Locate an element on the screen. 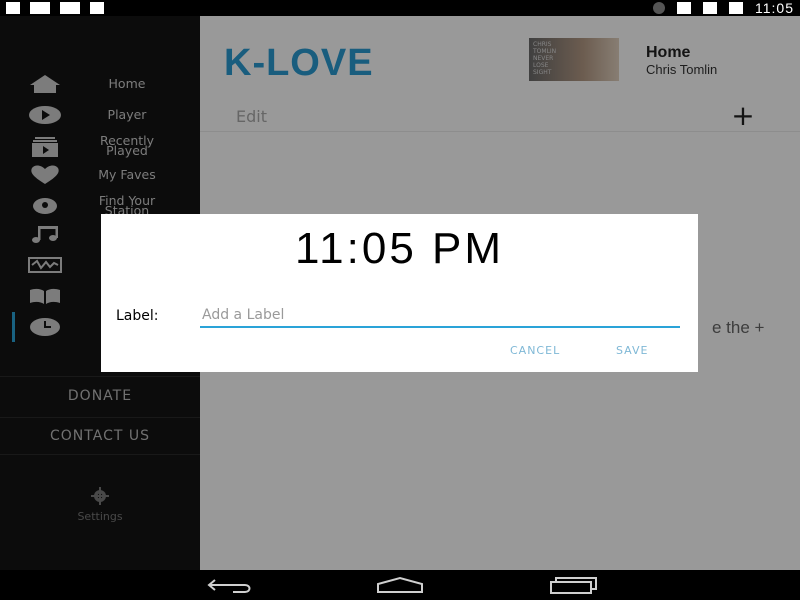 This screenshot has height=600, width=800. dialog-time: 11:05 PM is located at coordinates (399, 248).